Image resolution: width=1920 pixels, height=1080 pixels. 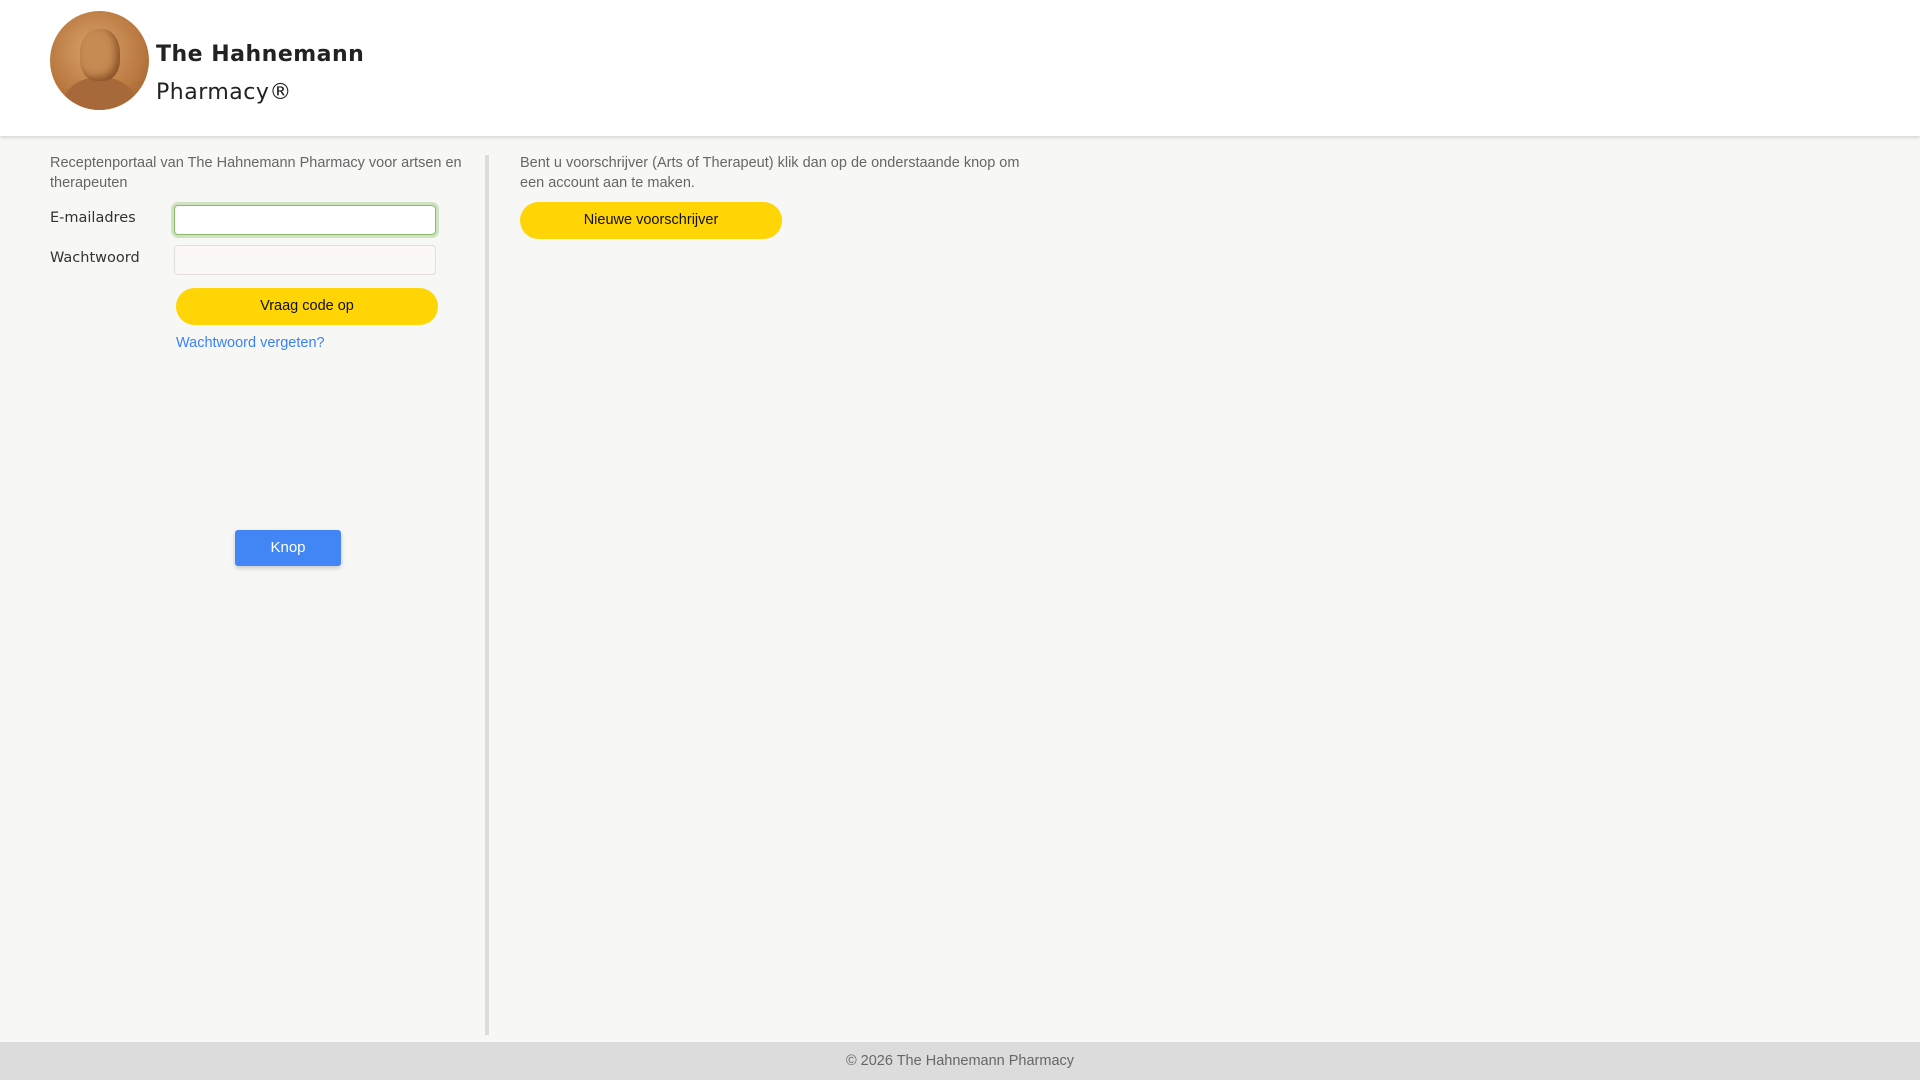 I want to click on forgot-password-link: Wachtwoord vergeten?, so click(x=250, y=343).